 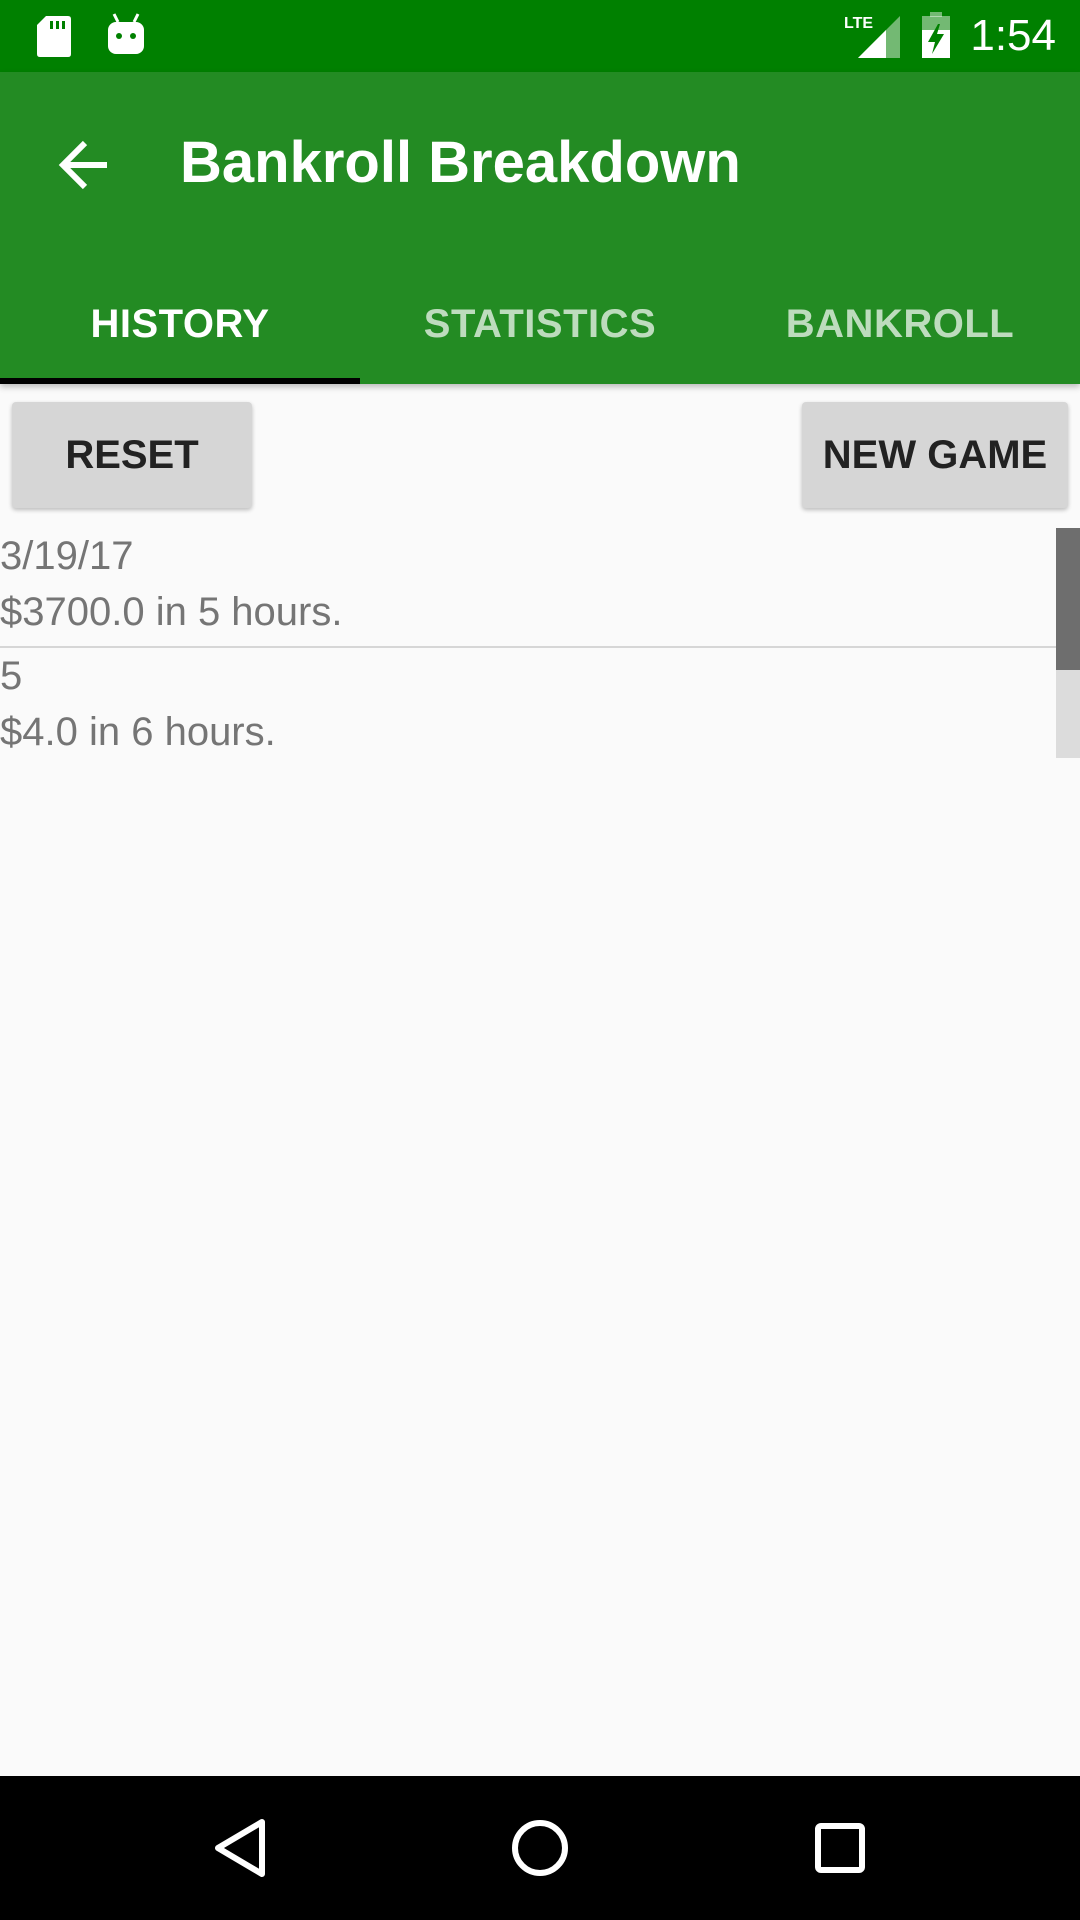 What do you see at coordinates (460, 162) in the screenshot?
I see `page-title: Bankroll Breakdown` at bounding box center [460, 162].